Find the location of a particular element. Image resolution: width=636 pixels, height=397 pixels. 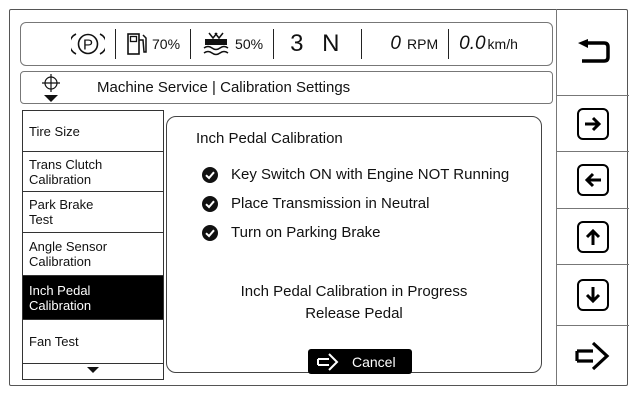

arrow-right-icon is located at coordinates (593, 123).